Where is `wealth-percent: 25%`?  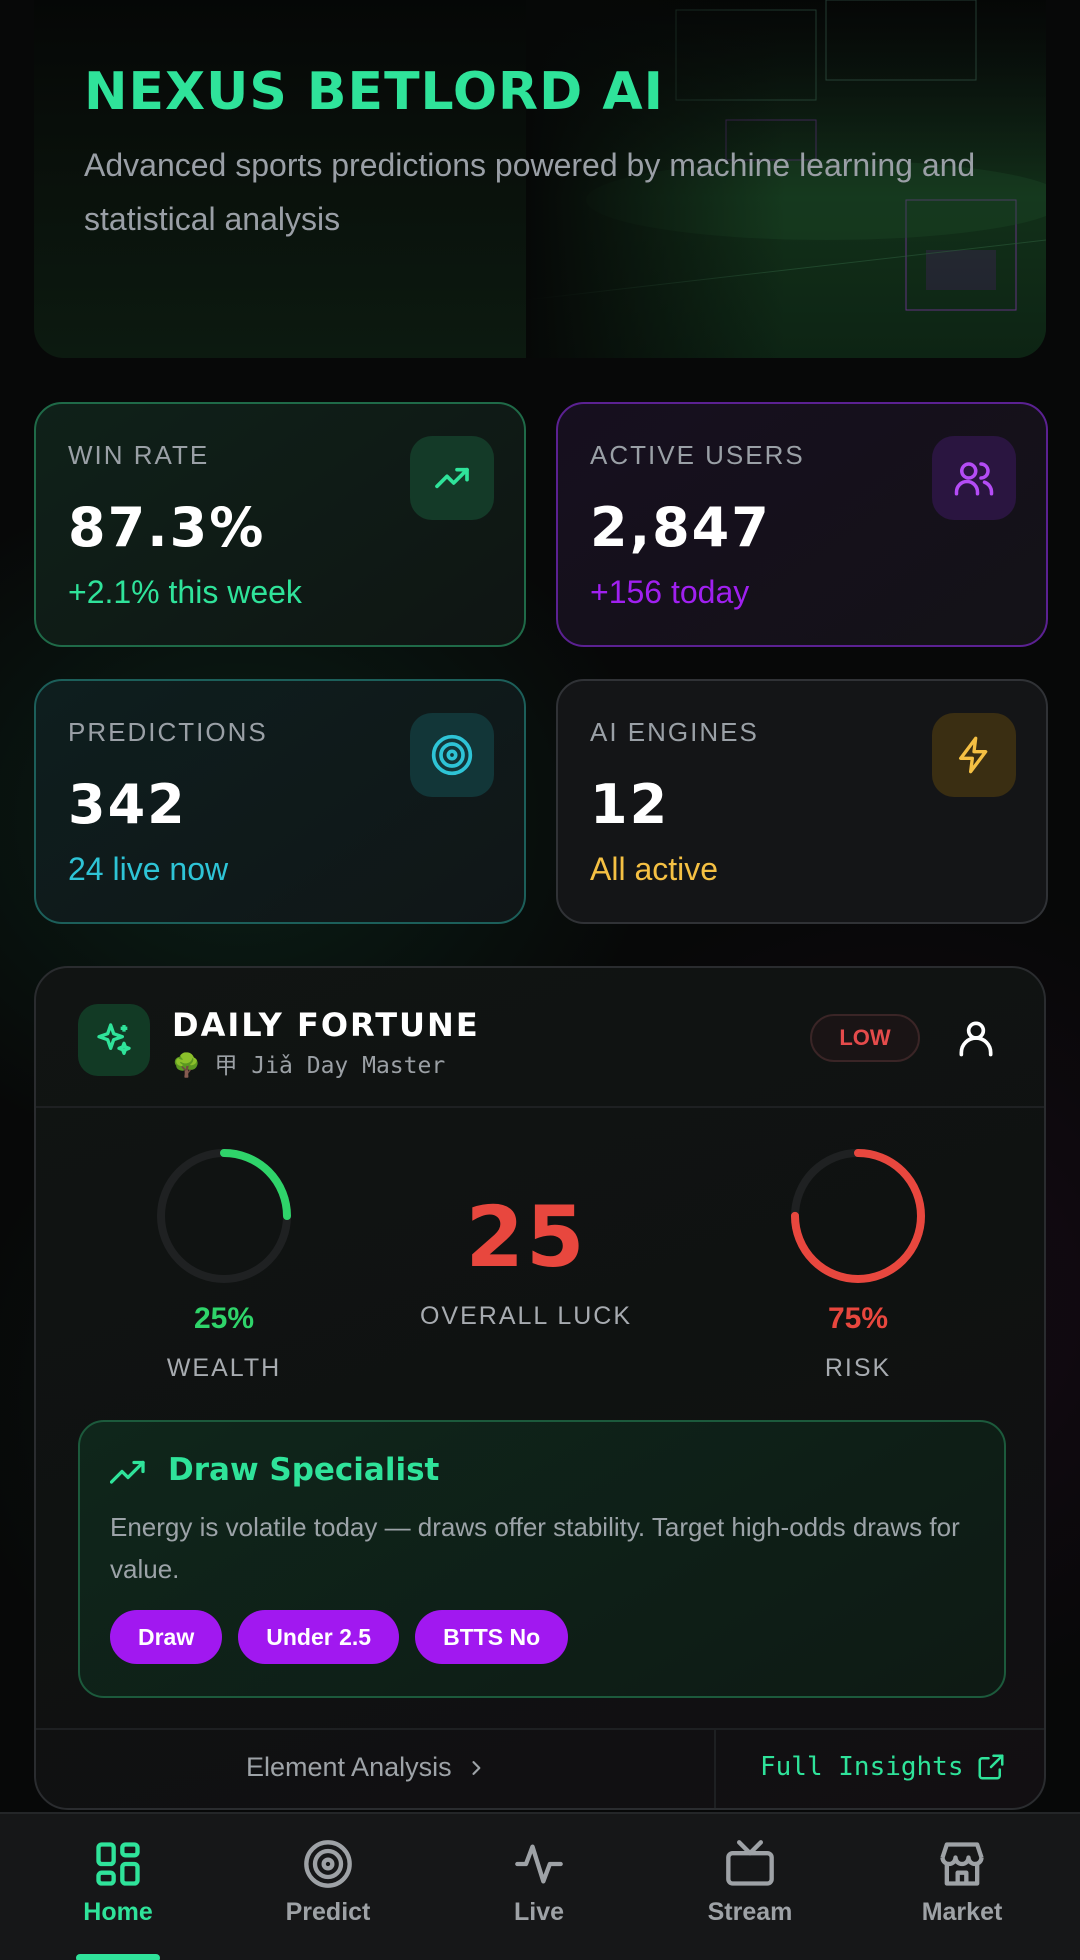
wealth-percent: 25% is located at coordinates (224, 1318).